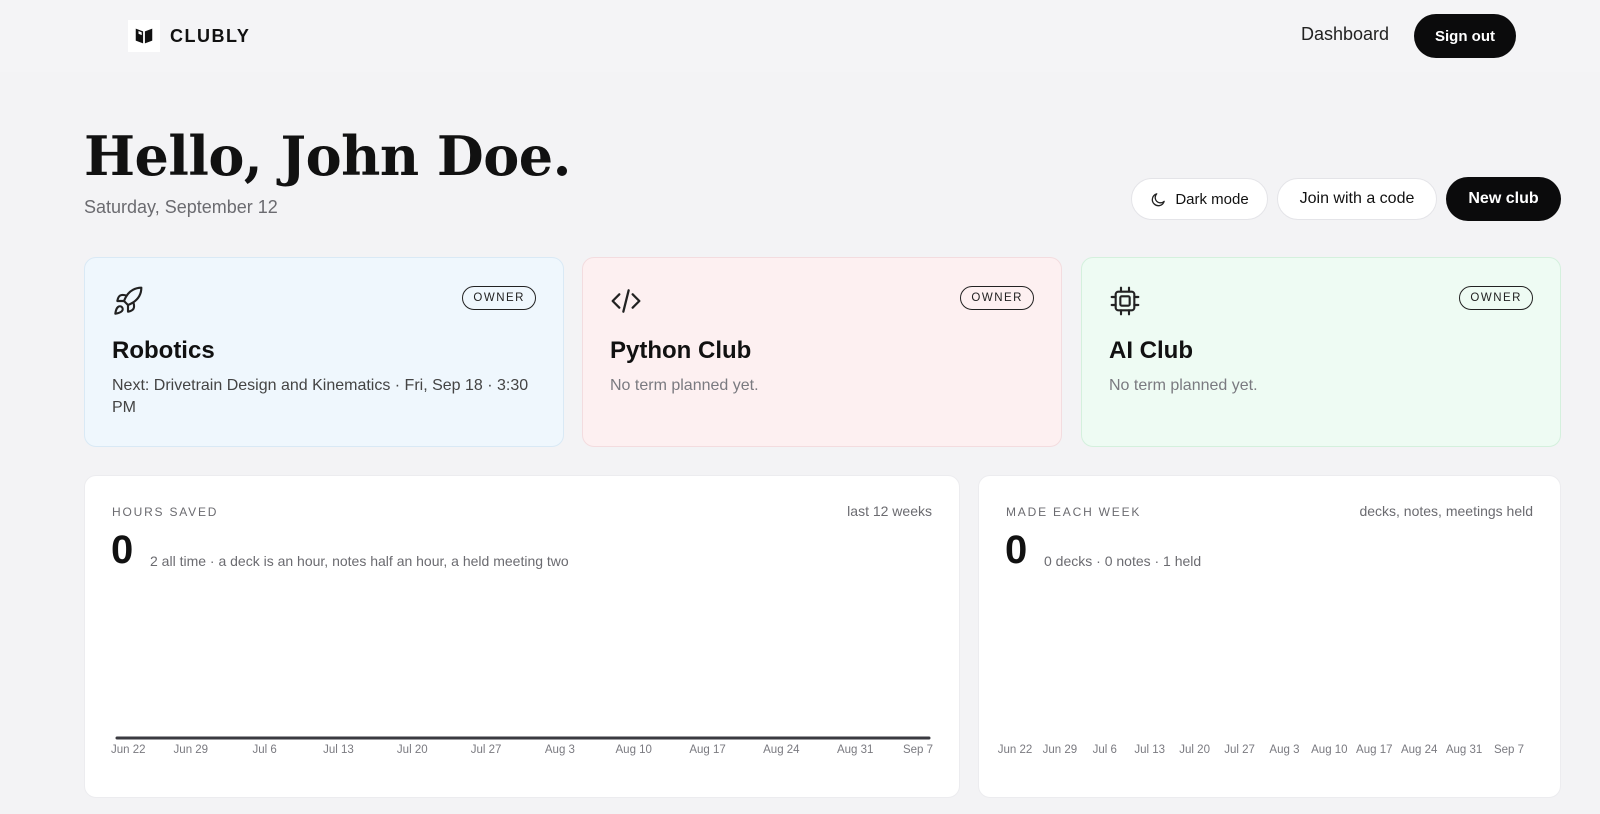 The width and height of the screenshot is (1600, 814). I want to click on top-bar: CLUBLY Dashboard Sign out, so click(800, 36).